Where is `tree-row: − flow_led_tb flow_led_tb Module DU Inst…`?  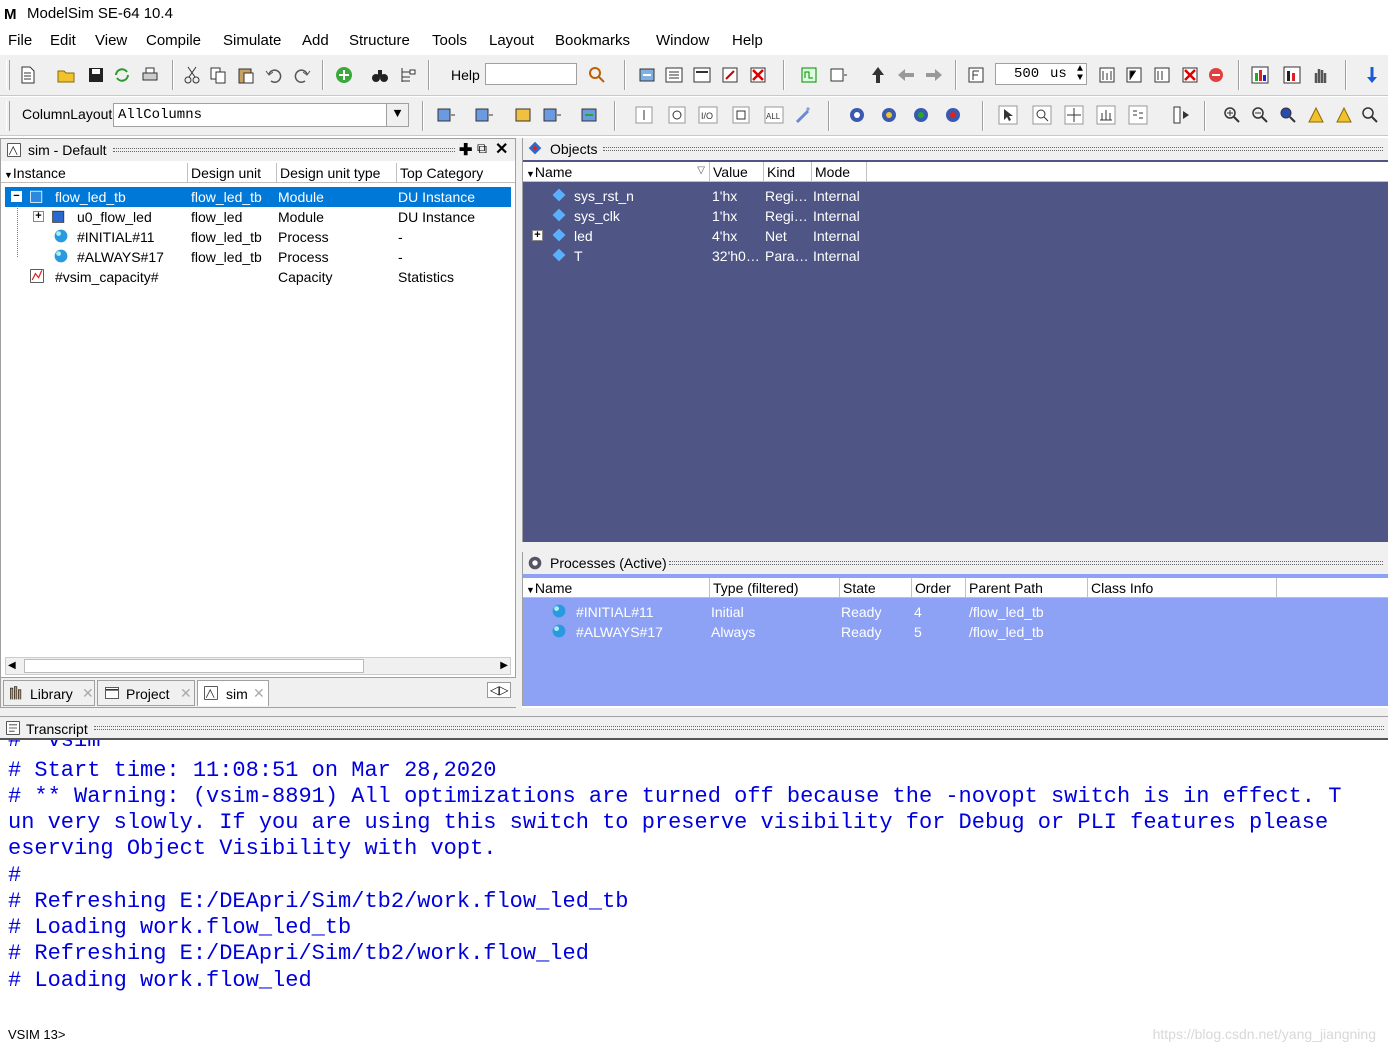 tree-row: − flow_led_tb flow_led_tb Module DU Inst… is located at coordinates (258, 197).